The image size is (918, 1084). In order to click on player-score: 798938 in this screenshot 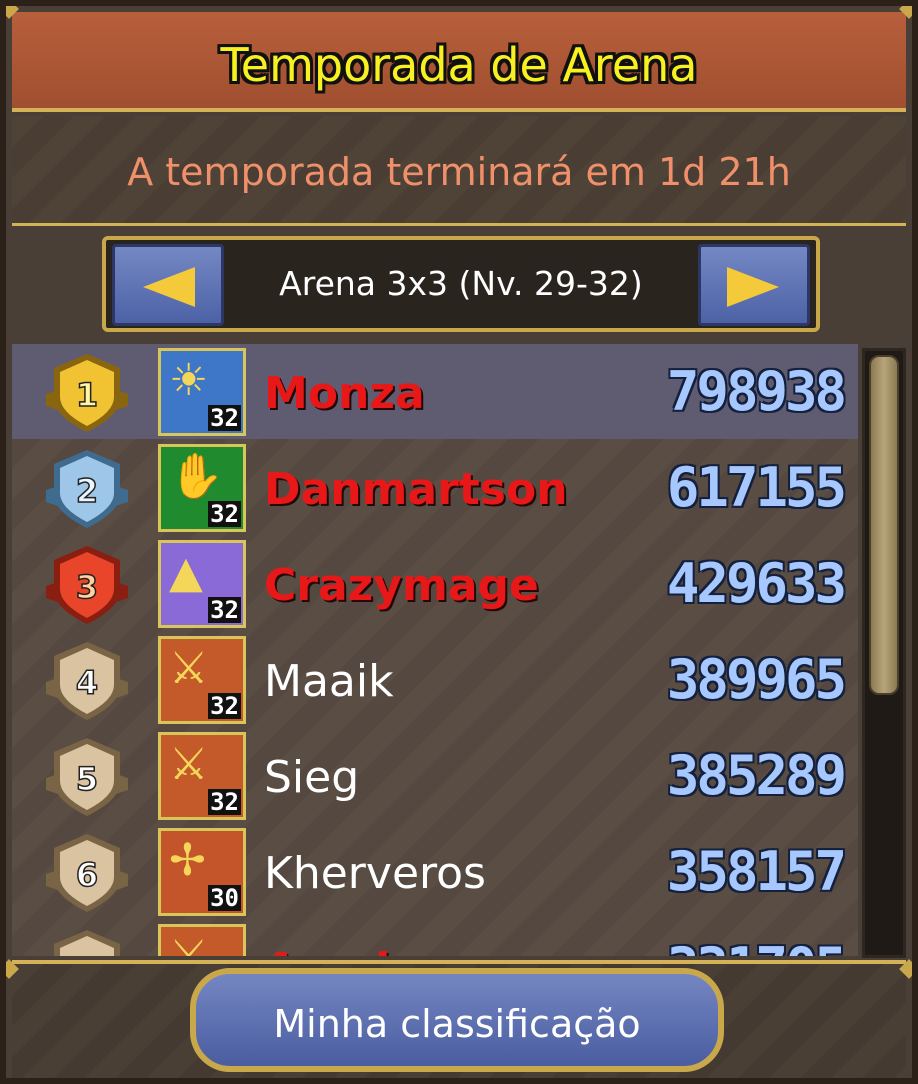, I will do `click(756, 391)`.